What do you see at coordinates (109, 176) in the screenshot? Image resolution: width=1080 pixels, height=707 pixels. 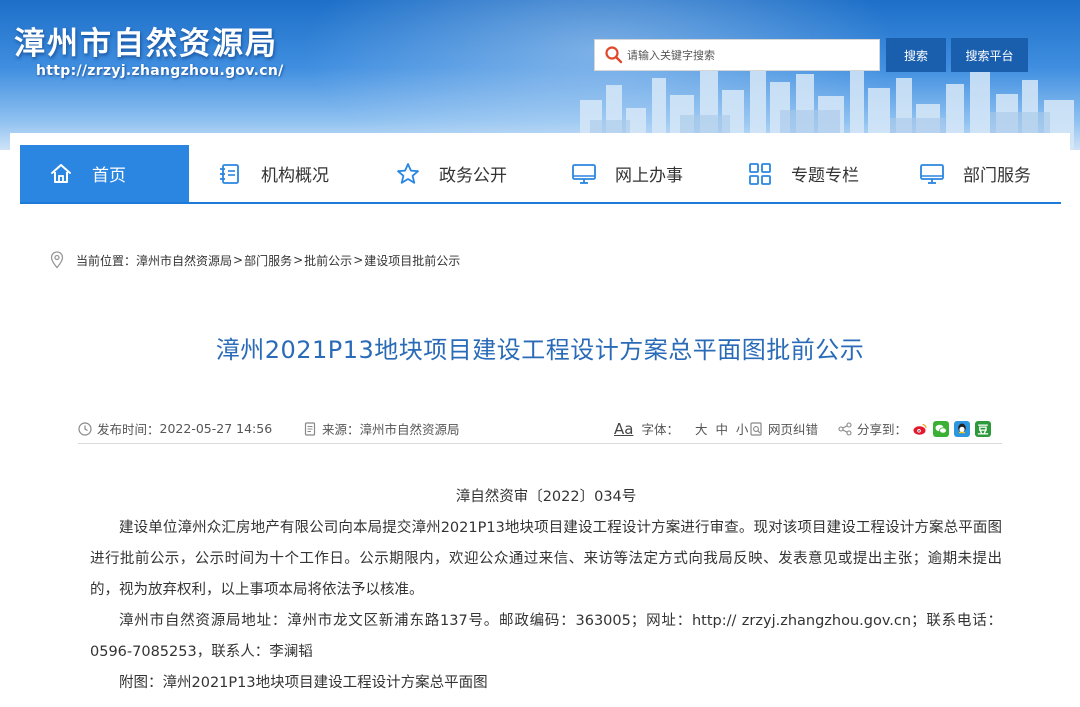 I see `nav-item-label: 首页` at bounding box center [109, 176].